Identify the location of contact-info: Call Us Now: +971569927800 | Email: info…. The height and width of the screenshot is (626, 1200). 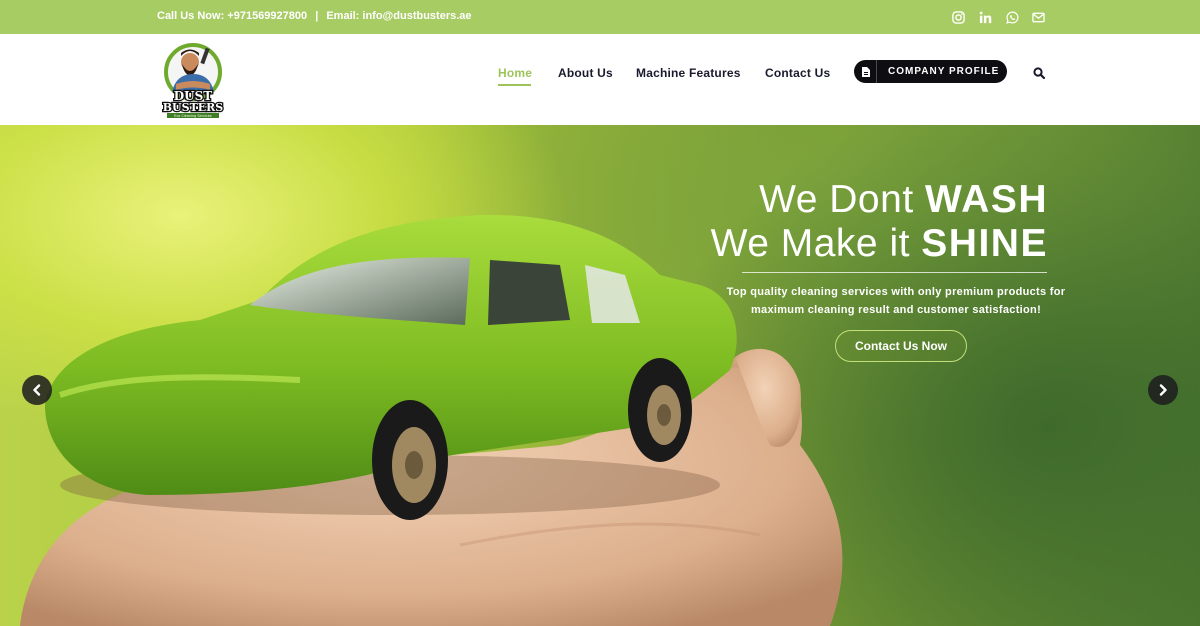
(314, 16).